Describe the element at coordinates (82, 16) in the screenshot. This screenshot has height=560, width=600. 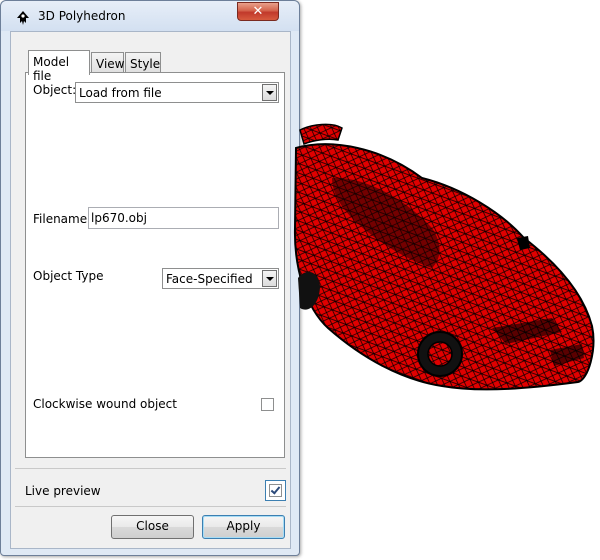
I see `window-title: 3D Polyhedron` at that location.